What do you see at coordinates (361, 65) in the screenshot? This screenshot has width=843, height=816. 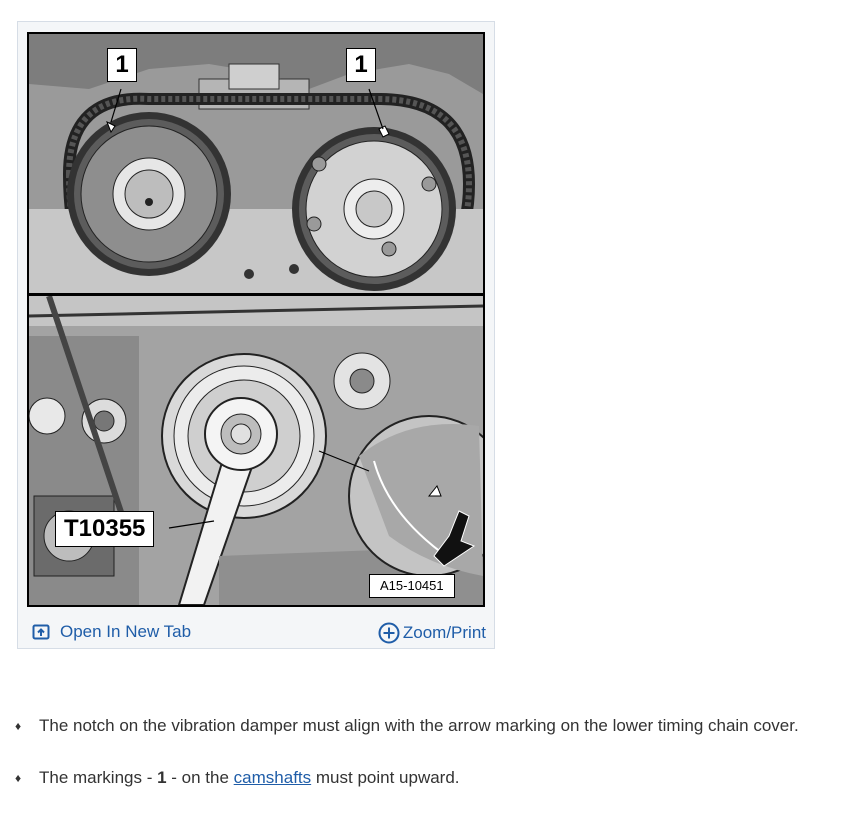 I see `callout-right-camshaft: 1` at bounding box center [361, 65].